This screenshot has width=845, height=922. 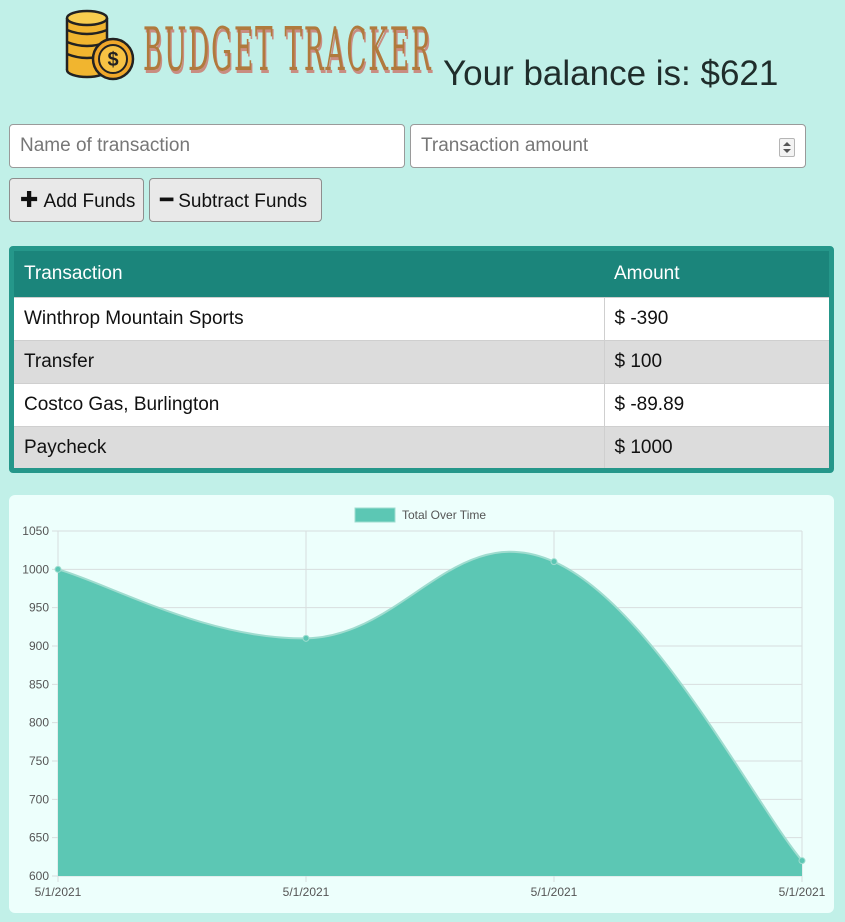 I want to click on transaction-amount-cell: $ 100, so click(x=716, y=362).